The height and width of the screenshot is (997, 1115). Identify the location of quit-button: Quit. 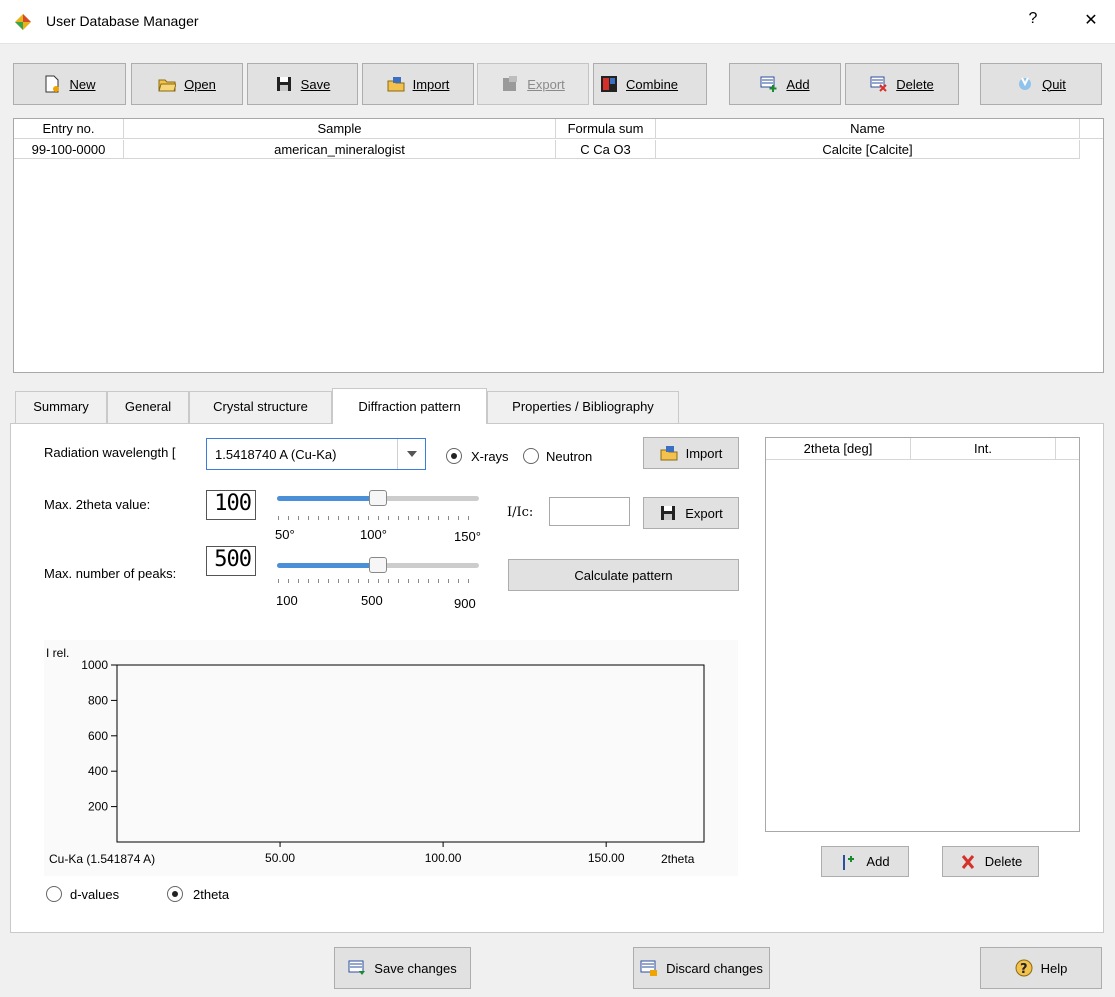
(1041, 84).